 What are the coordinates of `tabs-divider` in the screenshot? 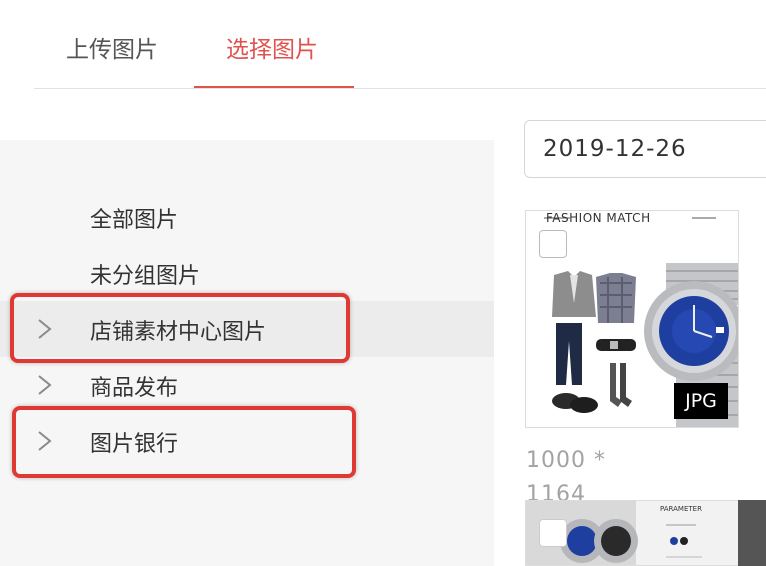 It's located at (400, 88).